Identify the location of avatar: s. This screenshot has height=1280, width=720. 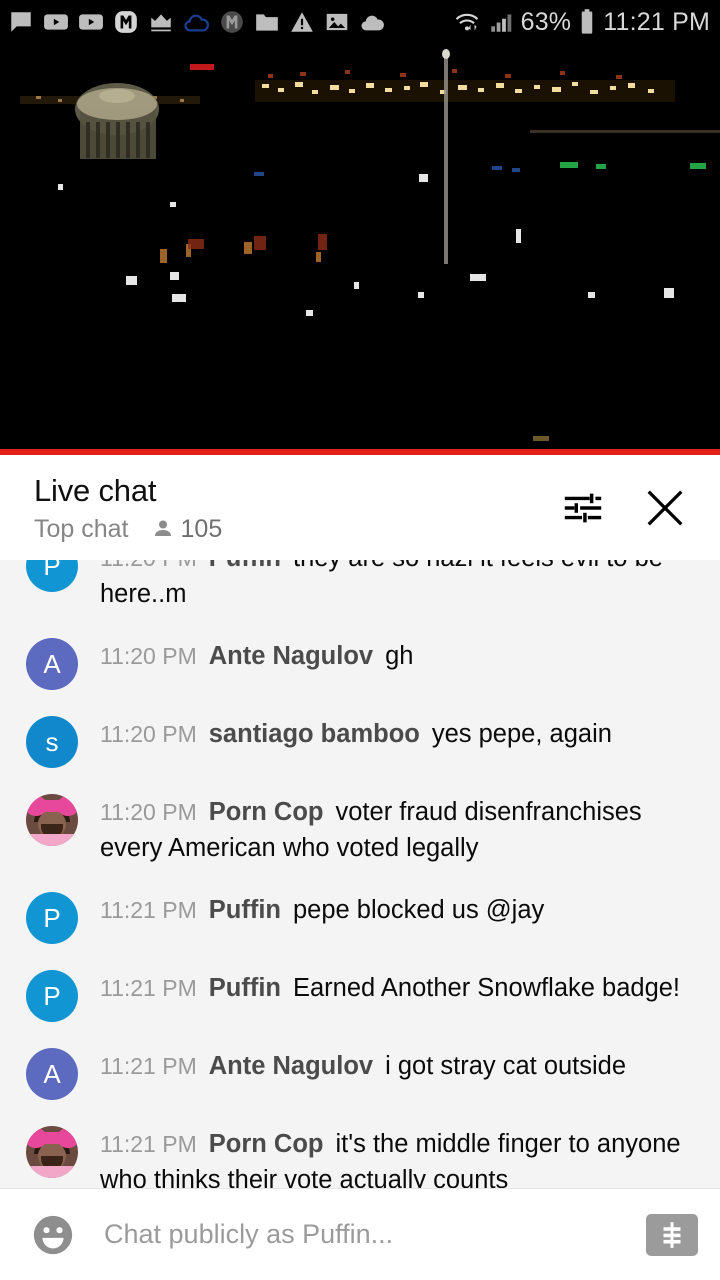
(52, 742).